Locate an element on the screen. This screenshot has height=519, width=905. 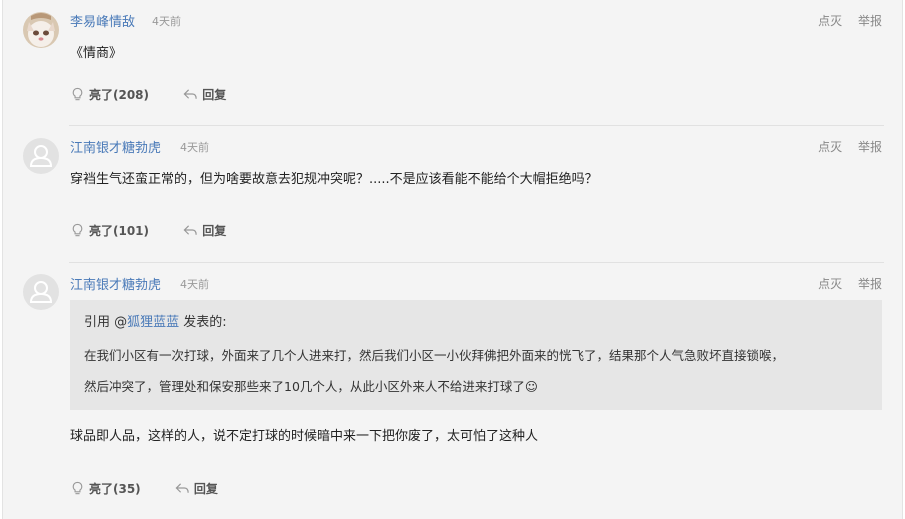
like-label: 亮了(101) is located at coordinates (119, 231).